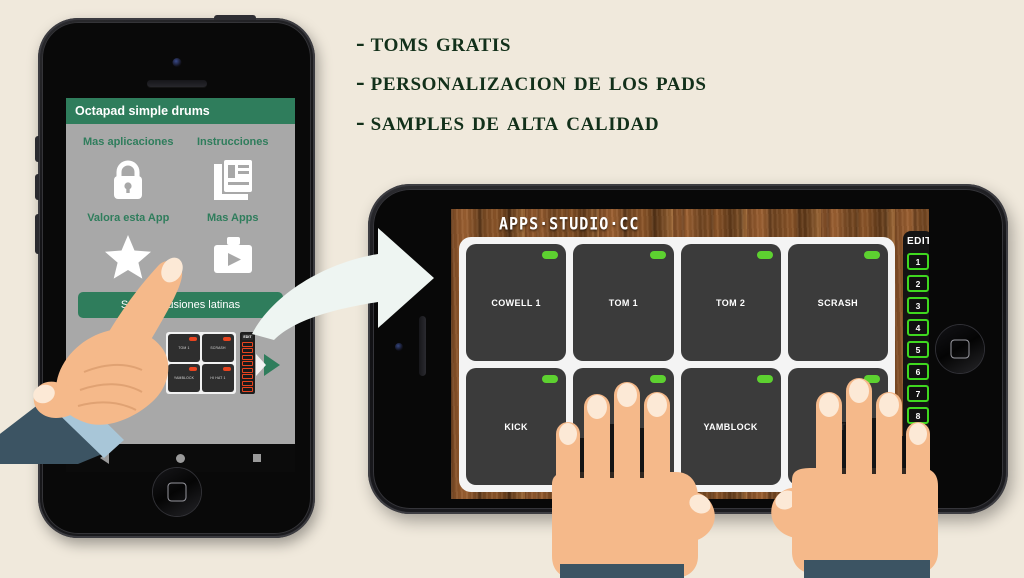 The image size is (1024, 578). I want to click on playing-hand-right, so click(854, 475).